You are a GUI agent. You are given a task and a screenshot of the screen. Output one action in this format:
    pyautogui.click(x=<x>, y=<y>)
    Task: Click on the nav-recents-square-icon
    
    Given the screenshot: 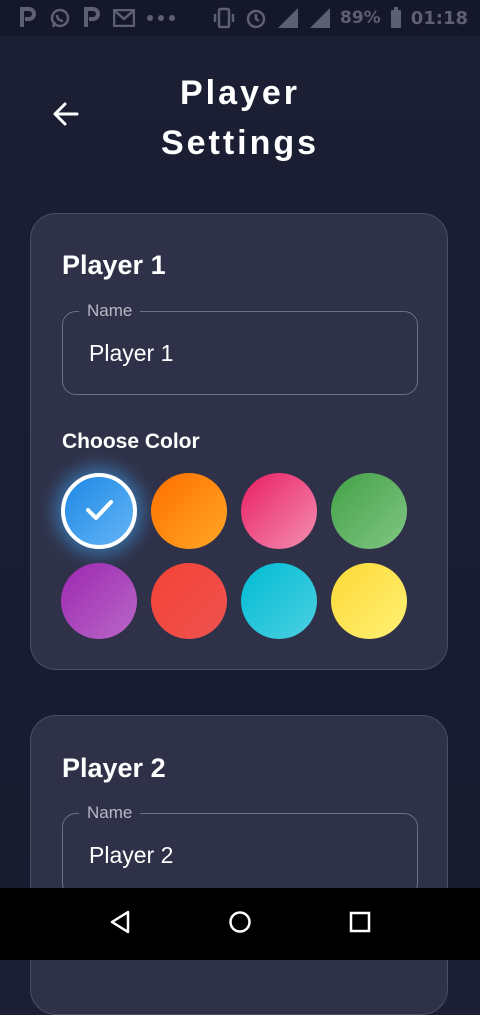 What is the action you would take?
    pyautogui.click(x=360, y=924)
    